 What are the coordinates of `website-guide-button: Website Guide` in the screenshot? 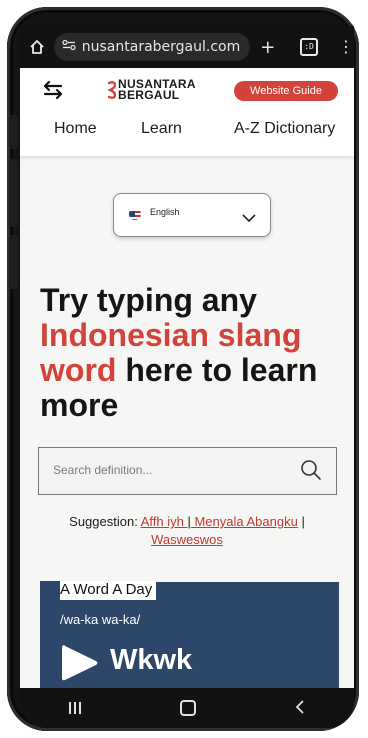 It's located at (286, 91).